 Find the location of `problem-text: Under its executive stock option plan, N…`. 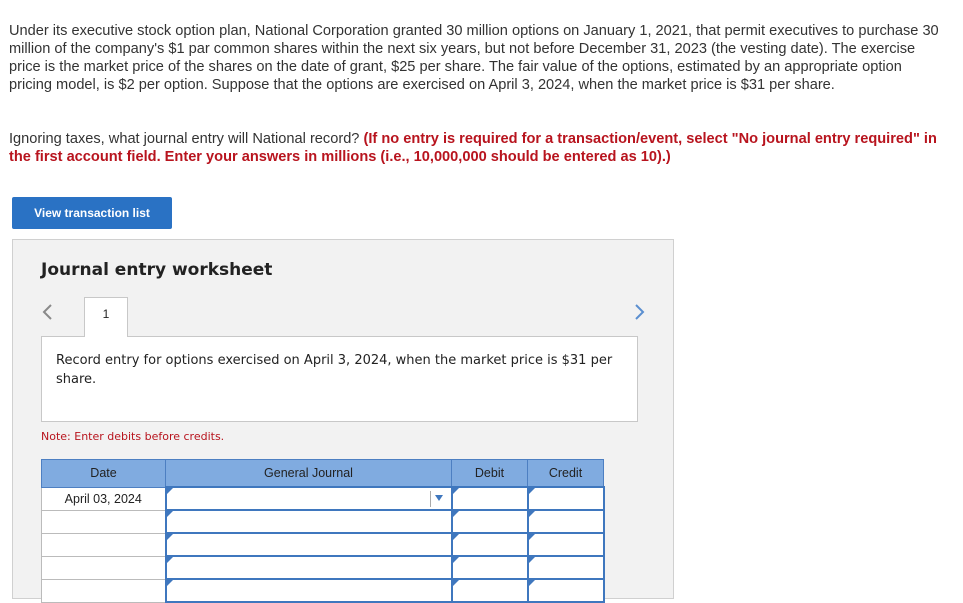

problem-text: Under its executive stock option plan, N… is located at coordinates (474, 58).